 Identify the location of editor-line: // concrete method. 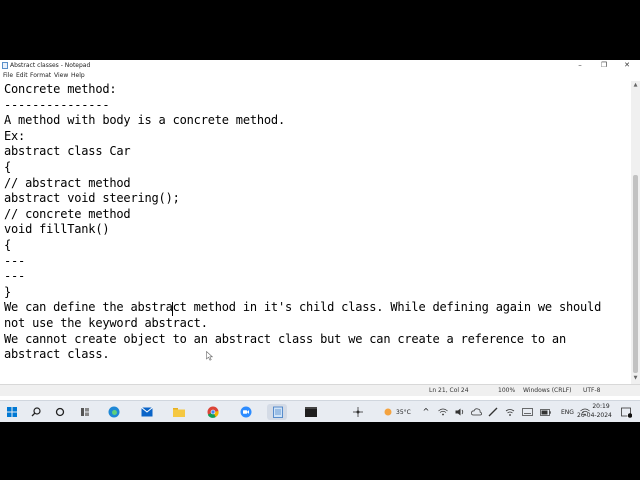
(67, 213).